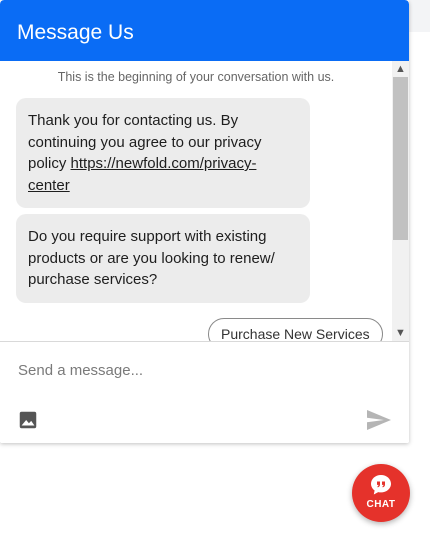 The height and width of the screenshot is (542, 430). I want to click on chat-bubble-icon, so click(381, 485).